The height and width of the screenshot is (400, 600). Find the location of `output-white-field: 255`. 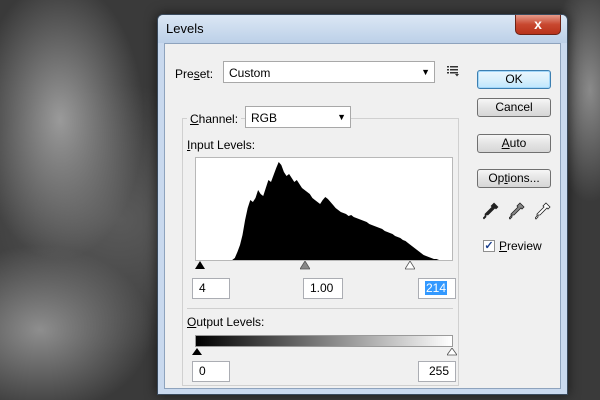

output-white-field: 255 is located at coordinates (437, 371).